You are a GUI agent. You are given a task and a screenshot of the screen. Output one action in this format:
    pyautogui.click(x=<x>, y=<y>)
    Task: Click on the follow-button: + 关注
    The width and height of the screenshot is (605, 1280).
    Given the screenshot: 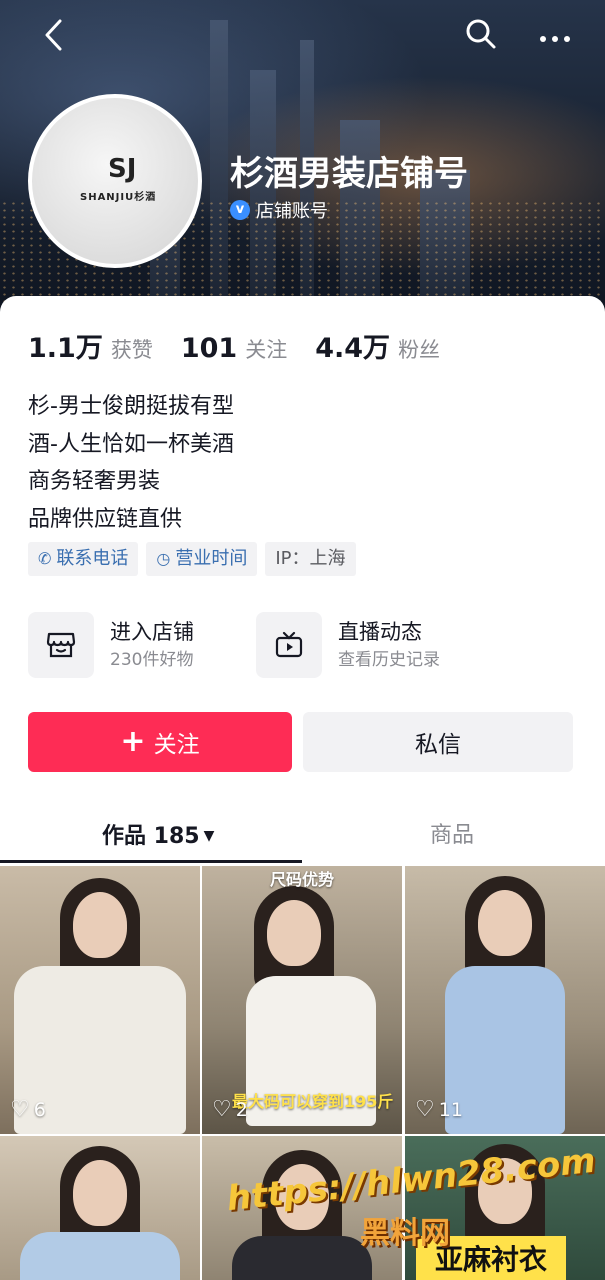 What is the action you would take?
    pyautogui.click(x=160, y=742)
    